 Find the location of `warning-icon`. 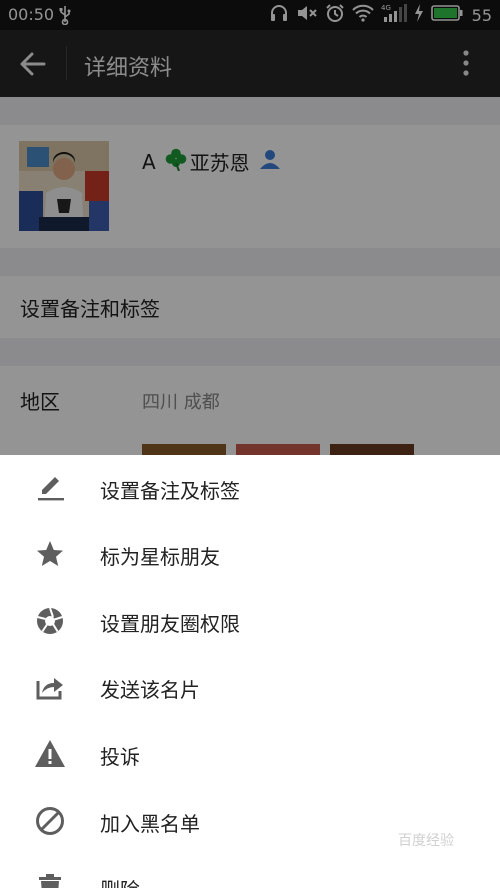

warning-icon is located at coordinates (50, 754).